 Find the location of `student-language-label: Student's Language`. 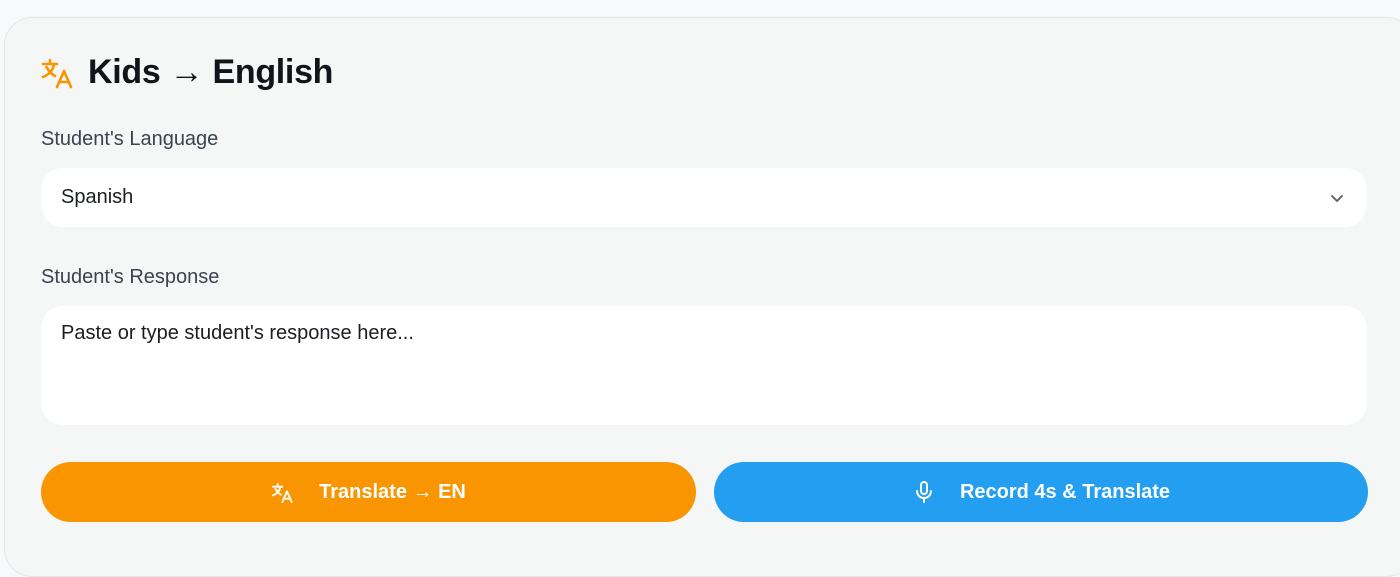

student-language-label: Student's Language is located at coordinates (130, 139).